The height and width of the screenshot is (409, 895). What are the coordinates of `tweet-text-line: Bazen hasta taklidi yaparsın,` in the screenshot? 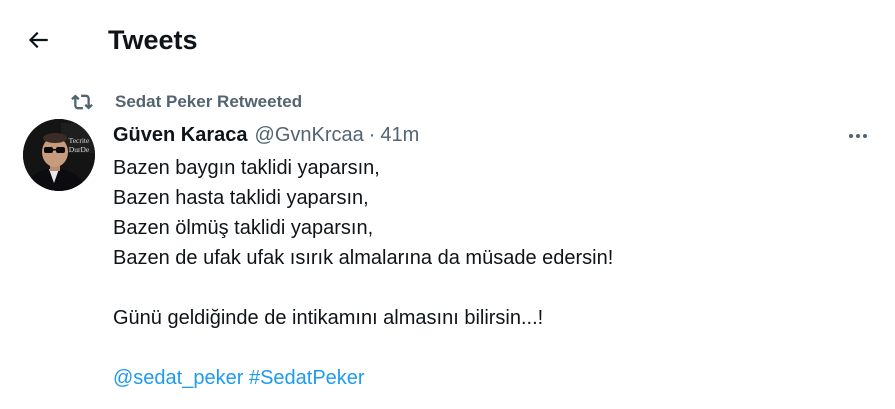 It's located at (241, 198).